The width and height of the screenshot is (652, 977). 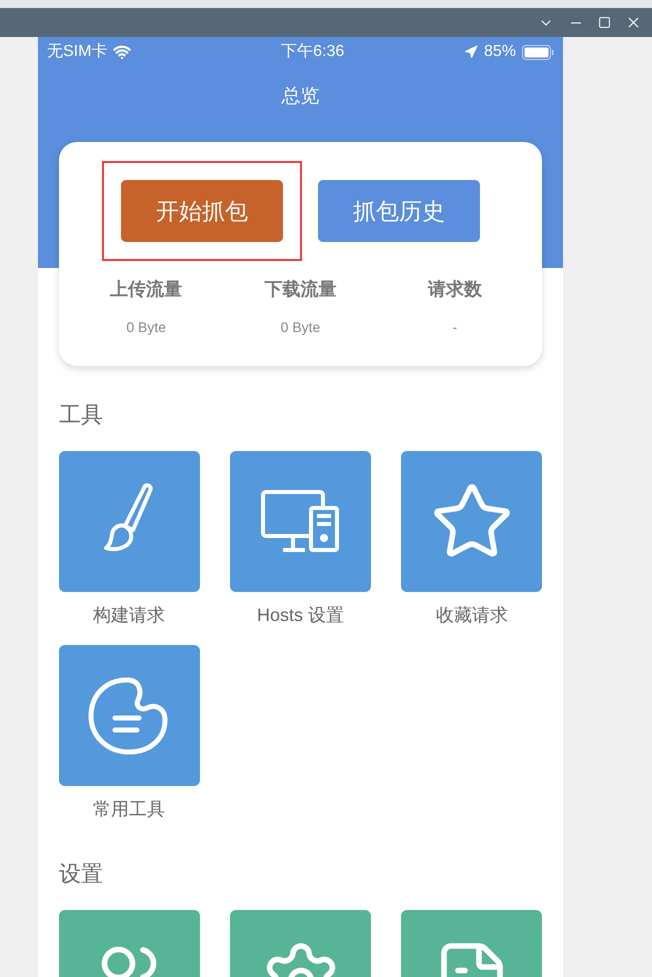 What do you see at coordinates (122, 52) in the screenshot?
I see `wifi-icon` at bounding box center [122, 52].